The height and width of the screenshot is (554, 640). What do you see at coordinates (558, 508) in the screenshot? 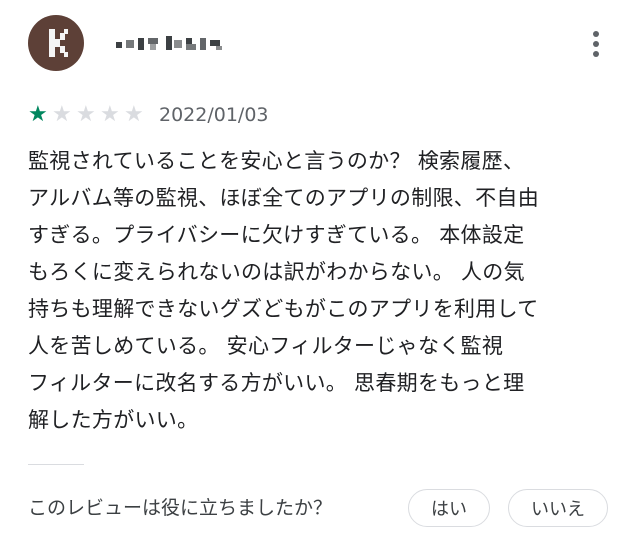
I see `helpful-no-button: いいえ` at bounding box center [558, 508].